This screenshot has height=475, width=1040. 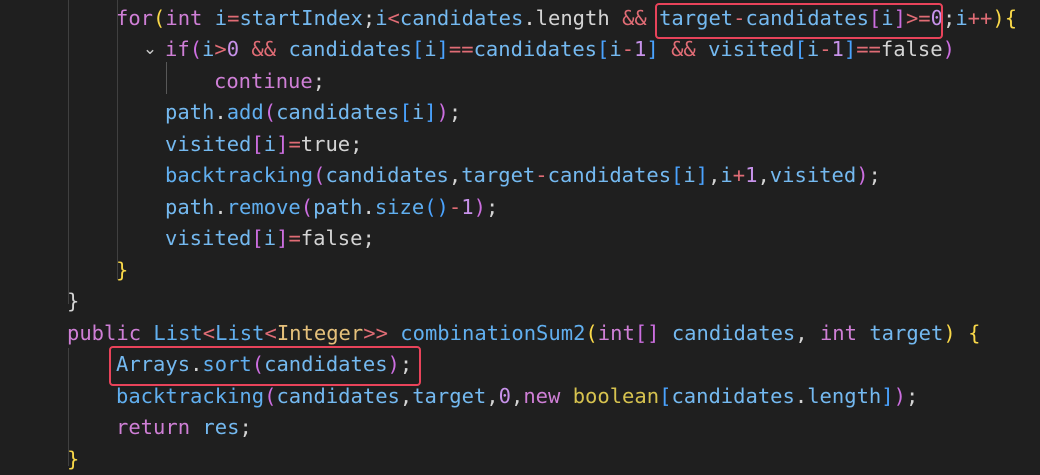 What do you see at coordinates (301, 18) in the screenshot?
I see `code-token: startIndex` at bounding box center [301, 18].